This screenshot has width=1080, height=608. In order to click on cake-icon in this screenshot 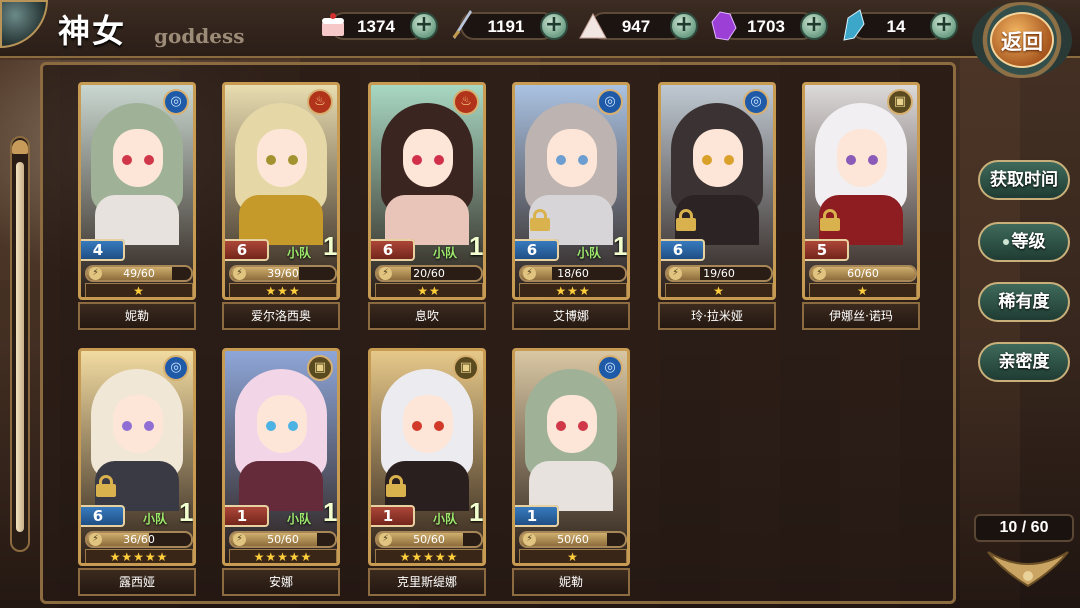, I will do `click(333, 24)`.